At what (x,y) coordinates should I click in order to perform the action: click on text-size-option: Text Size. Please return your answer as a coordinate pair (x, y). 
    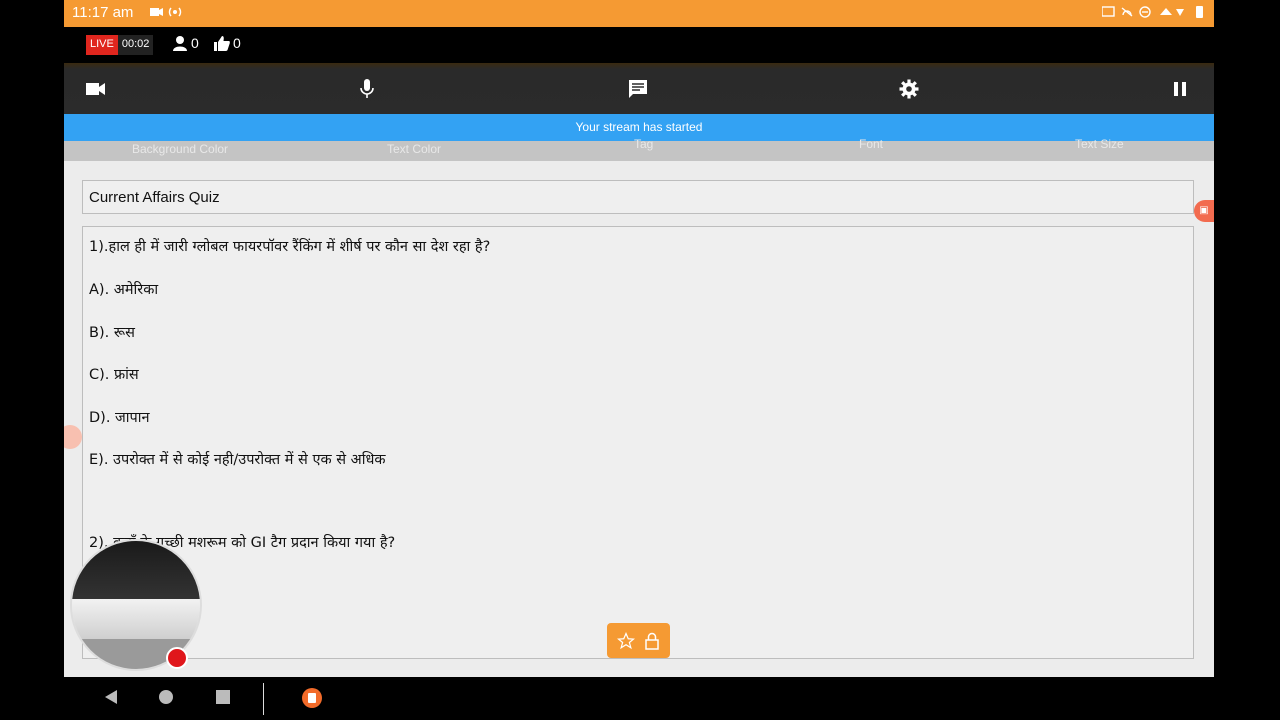
    Looking at the image, I should click on (1099, 144).